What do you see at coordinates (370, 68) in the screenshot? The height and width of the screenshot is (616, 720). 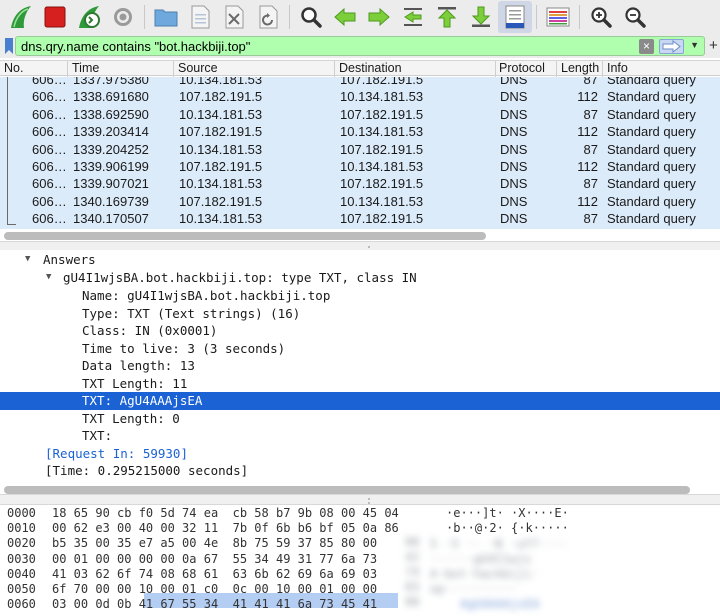 I see `column-header-destination: Destination` at bounding box center [370, 68].